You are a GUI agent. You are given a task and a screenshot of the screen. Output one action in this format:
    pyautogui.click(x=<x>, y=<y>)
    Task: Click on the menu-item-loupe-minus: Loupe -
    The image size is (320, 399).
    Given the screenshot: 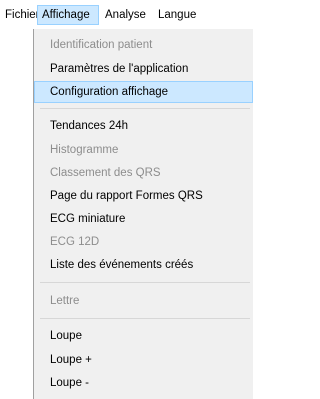 What is the action you would take?
    pyautogui.click(x=143, y=383)
    